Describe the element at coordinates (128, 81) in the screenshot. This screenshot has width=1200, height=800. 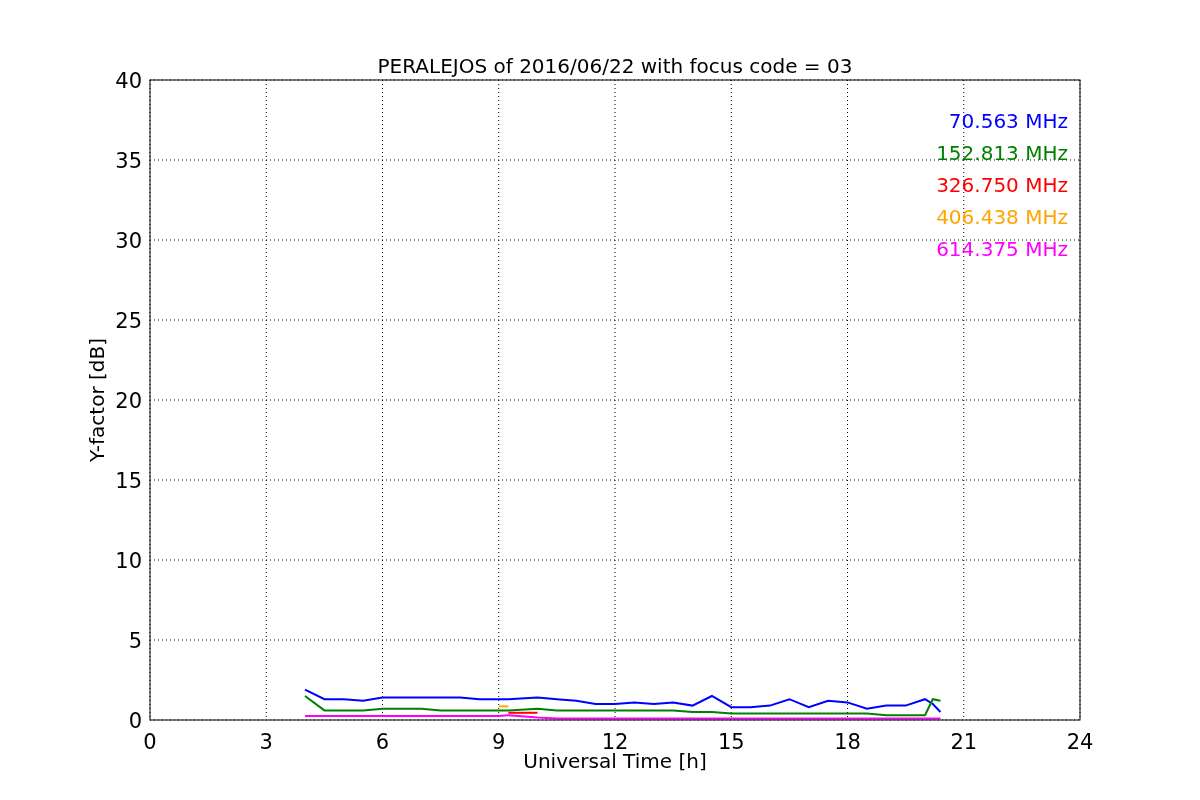
I see `y-tick-label: 40` at that location.